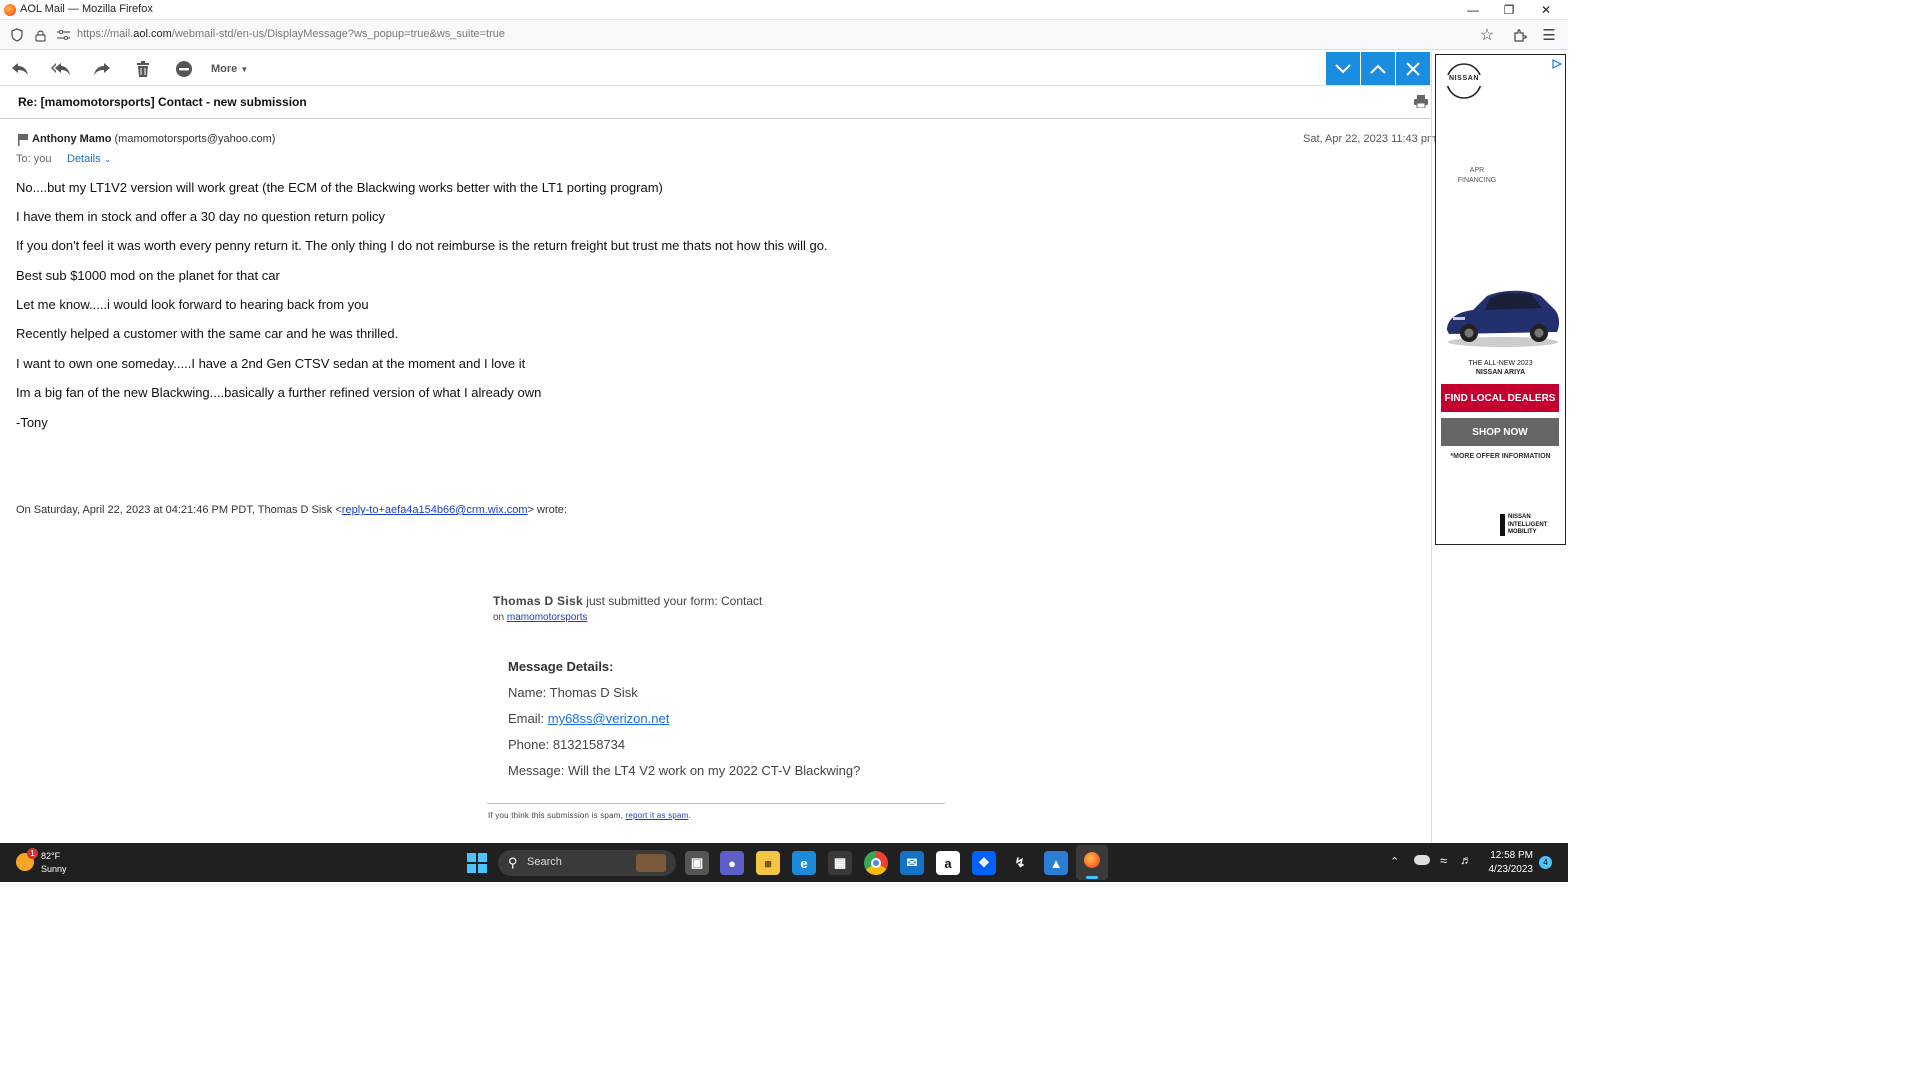 The width and height of the screenshot is (1920, 1080). Describe the element at coordinates (40, 35) in the screenshot. I see `lock-icon` at that location.